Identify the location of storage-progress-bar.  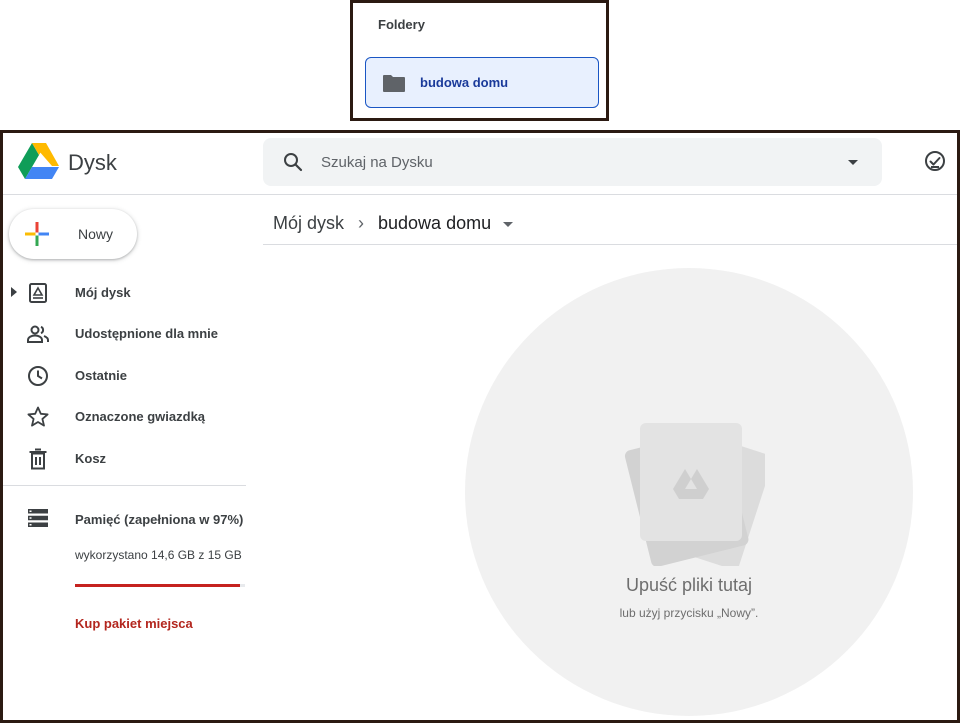
(160, 585).